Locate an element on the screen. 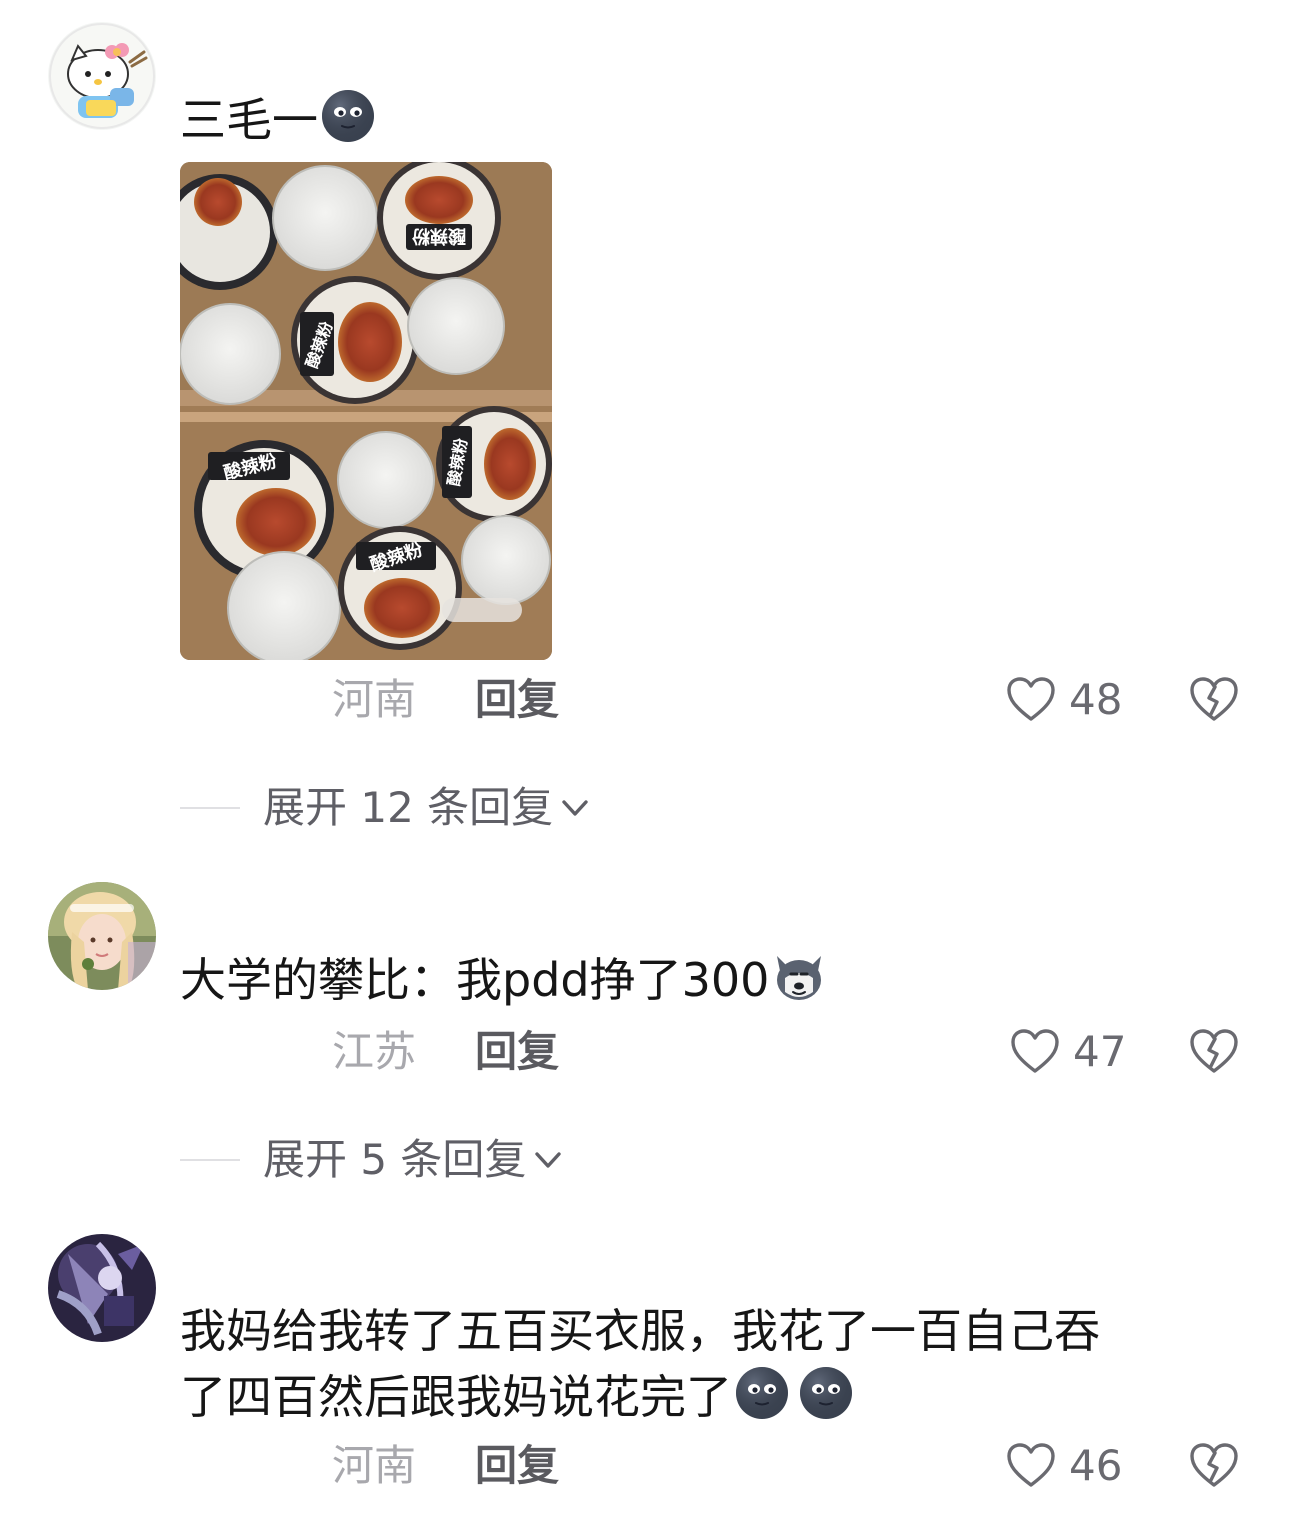  expand-replies-button: 展开 12 条回复 is located at coordinates (645, 808).